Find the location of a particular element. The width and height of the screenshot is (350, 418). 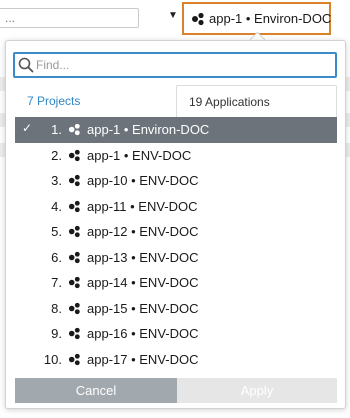

list-item: 3. app-10 • ENV-DOC is located at coordinates (176, 181).